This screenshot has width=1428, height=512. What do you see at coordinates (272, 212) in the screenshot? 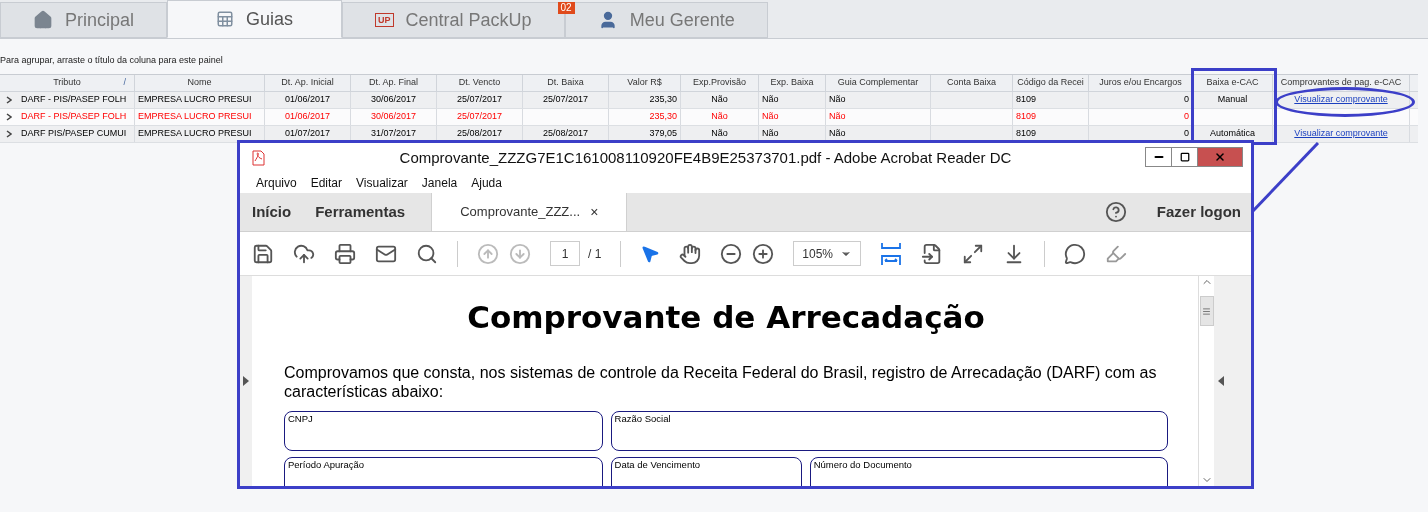
I see `nav-tab: Início` at bounding box center [272, 212].